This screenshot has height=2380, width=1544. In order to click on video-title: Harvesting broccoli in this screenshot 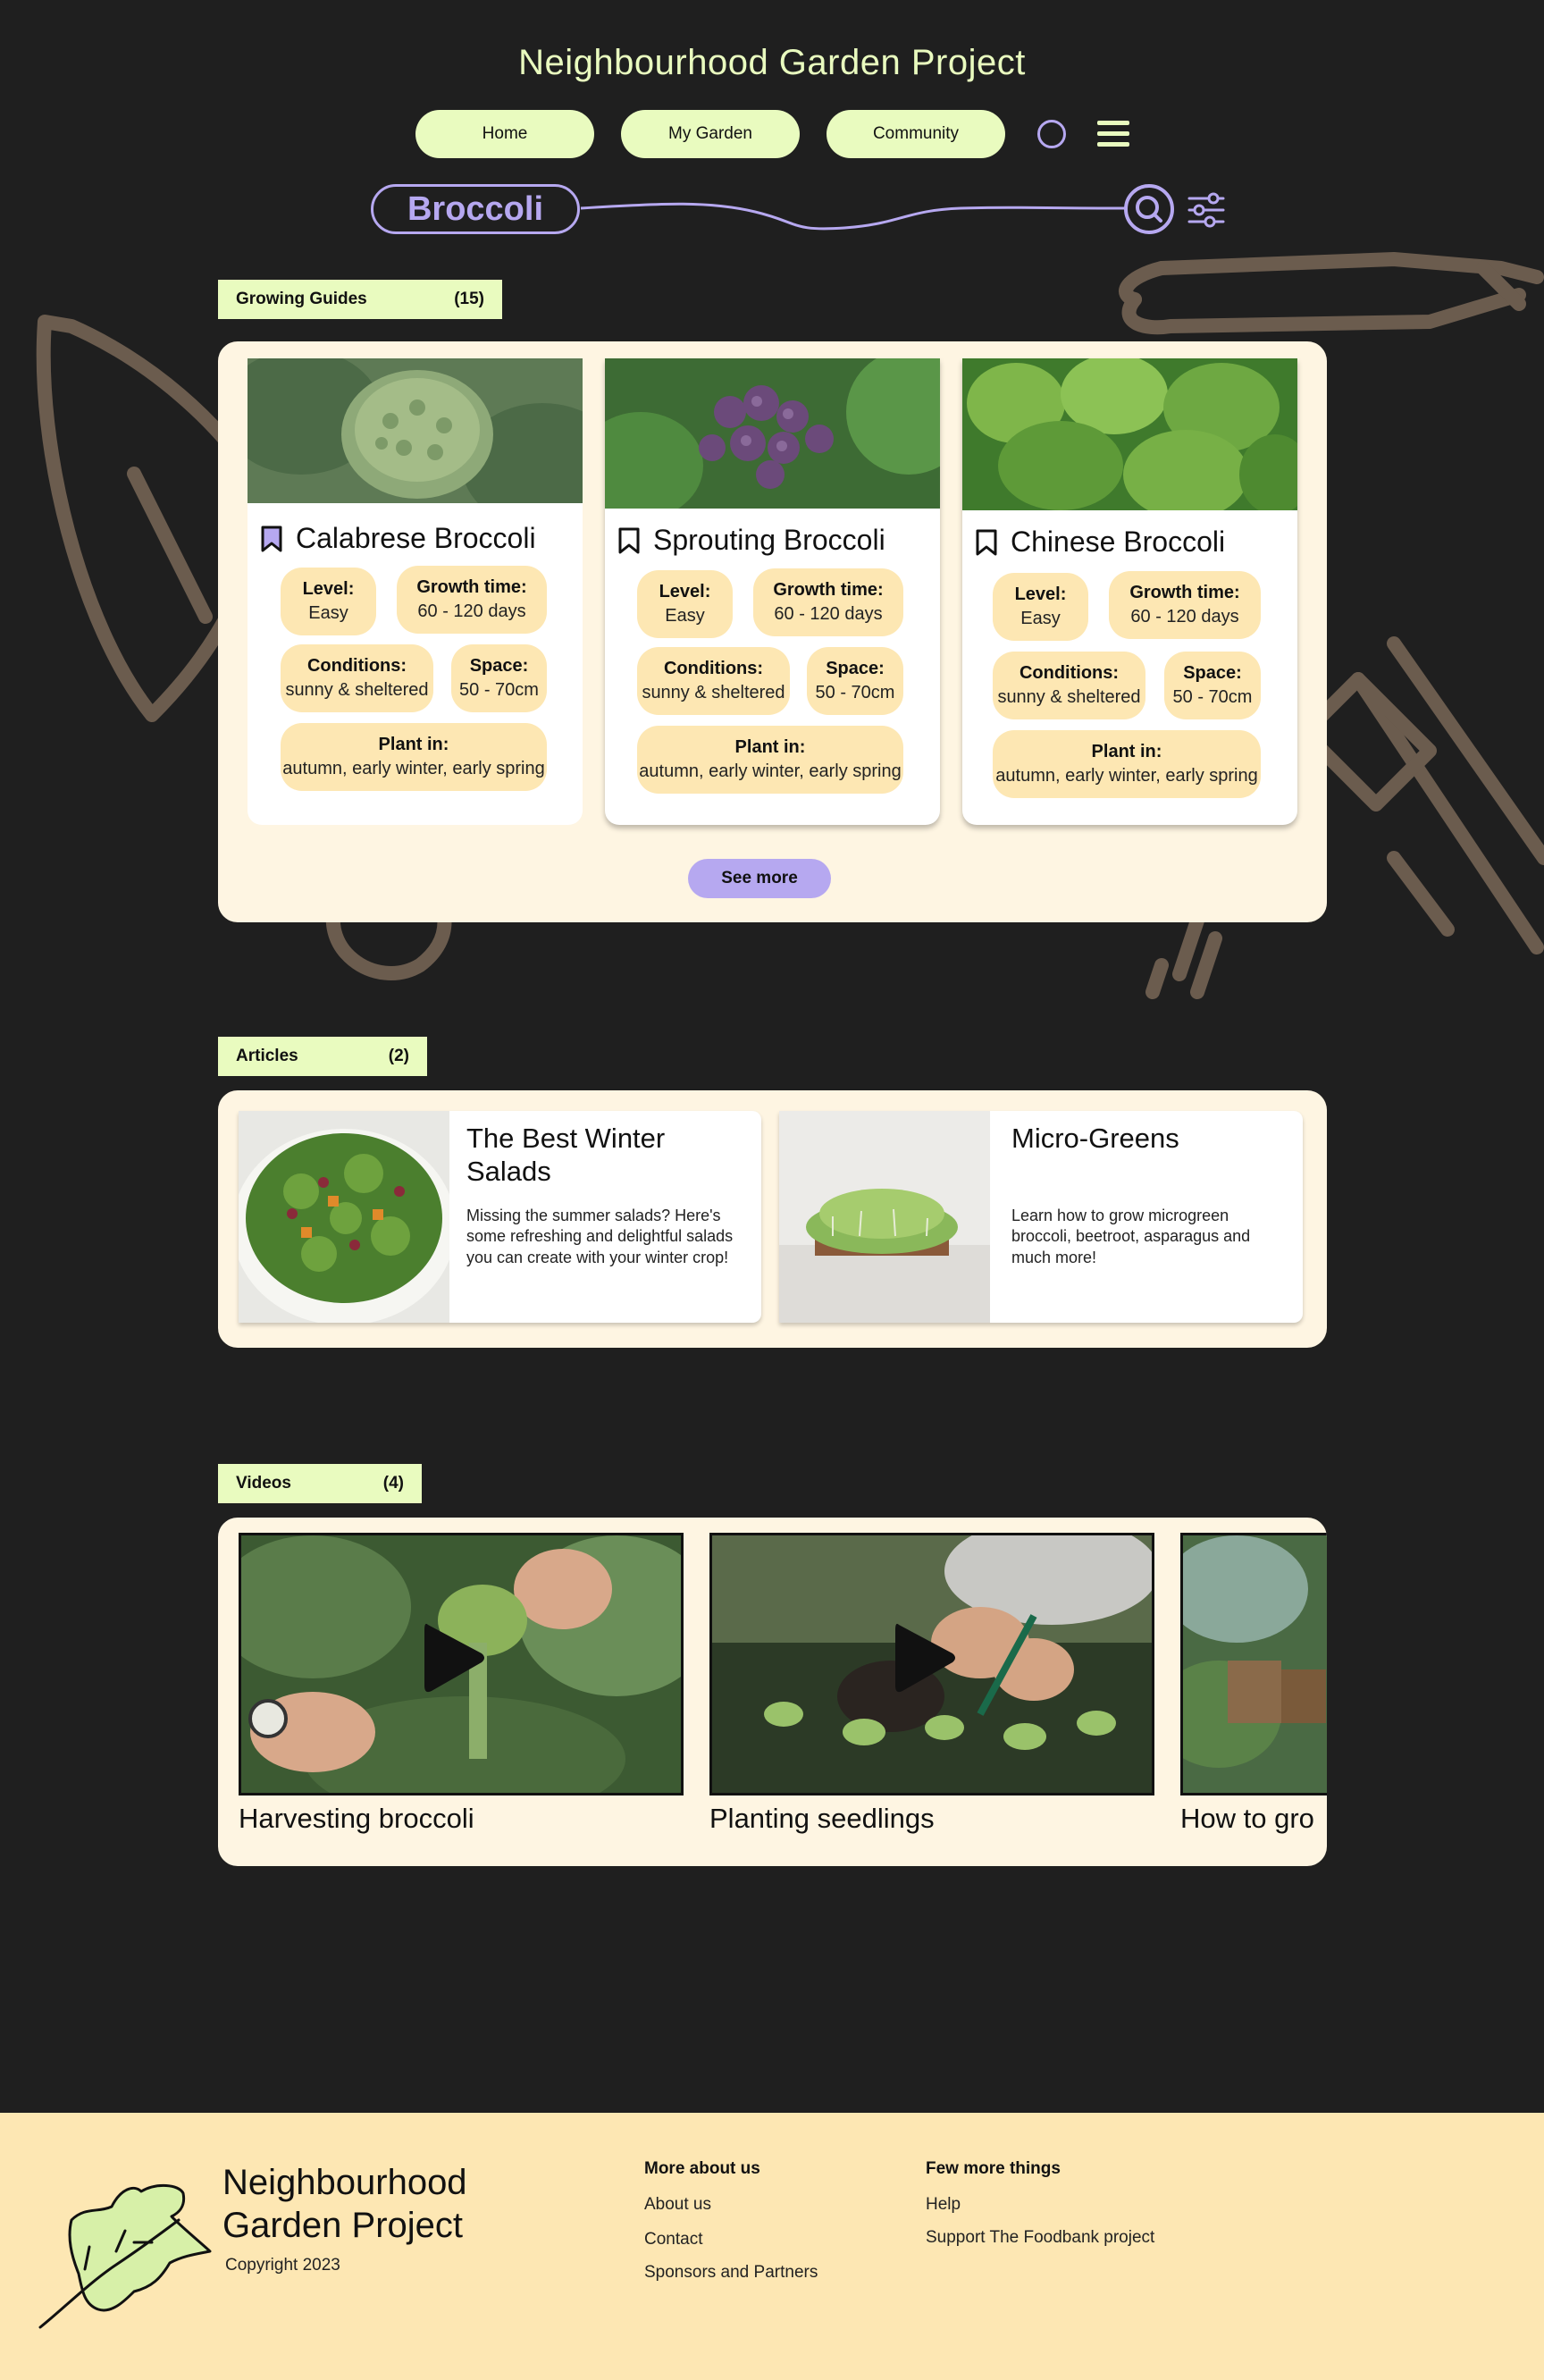, I will do `click(461, 1819)`.